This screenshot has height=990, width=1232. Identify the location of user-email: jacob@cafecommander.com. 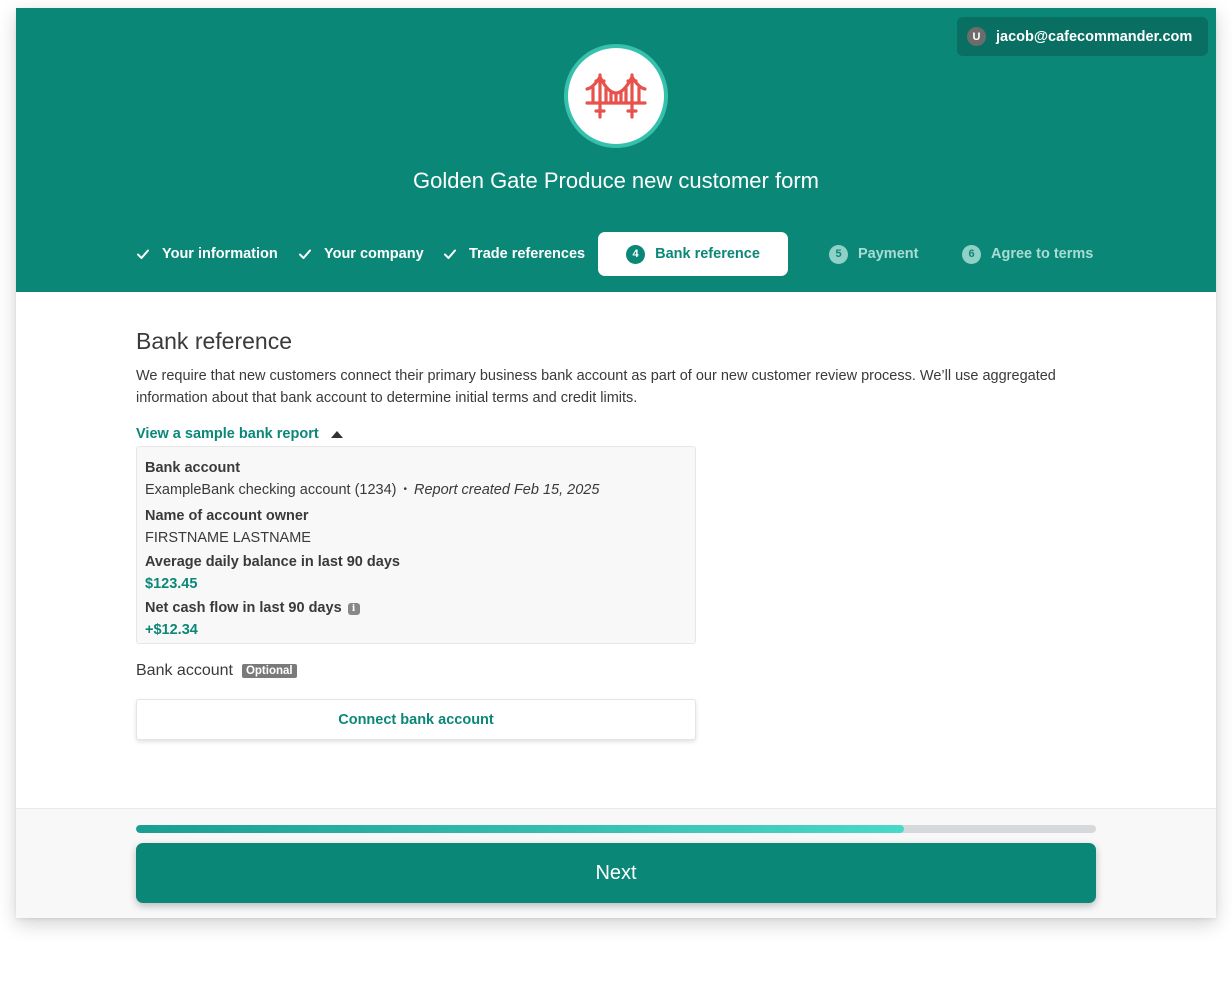
(1094, 36).